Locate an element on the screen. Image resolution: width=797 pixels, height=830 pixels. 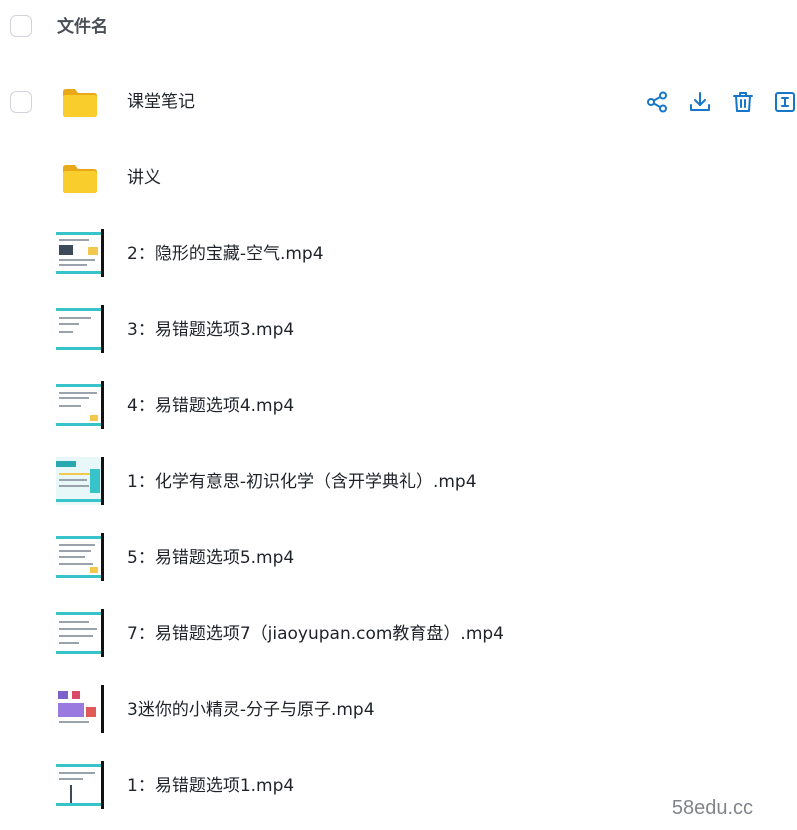
select-all-checkbox is located at coordinates (21, 26).